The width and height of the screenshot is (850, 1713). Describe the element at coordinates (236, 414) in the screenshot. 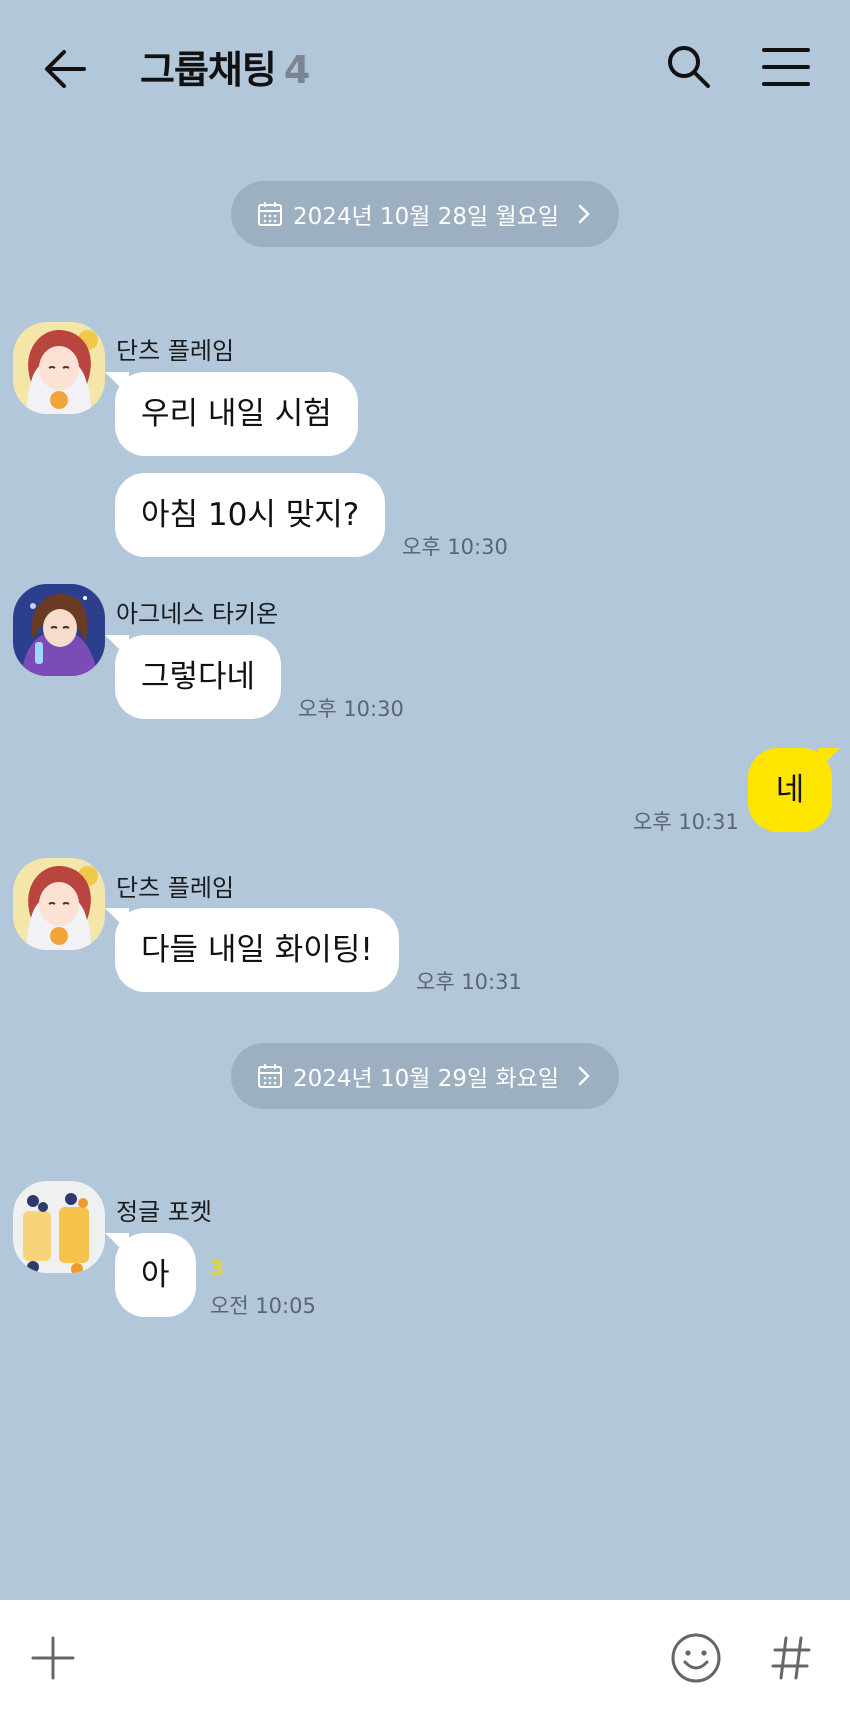

I see `message-bubble: 우리 내일 시험` at that location.